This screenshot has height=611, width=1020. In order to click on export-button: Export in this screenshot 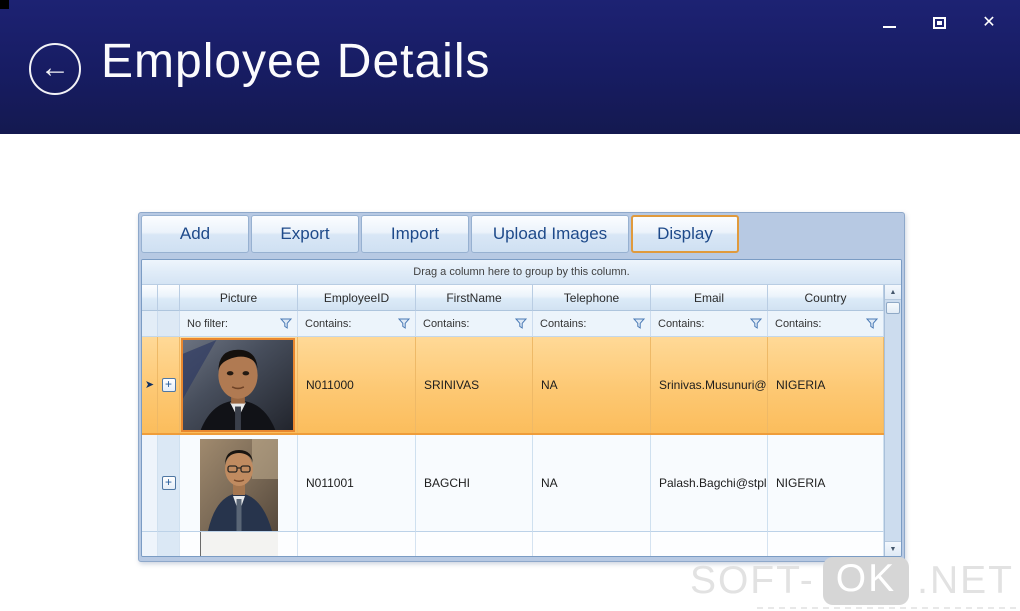, I will do `click(305, 234)`.